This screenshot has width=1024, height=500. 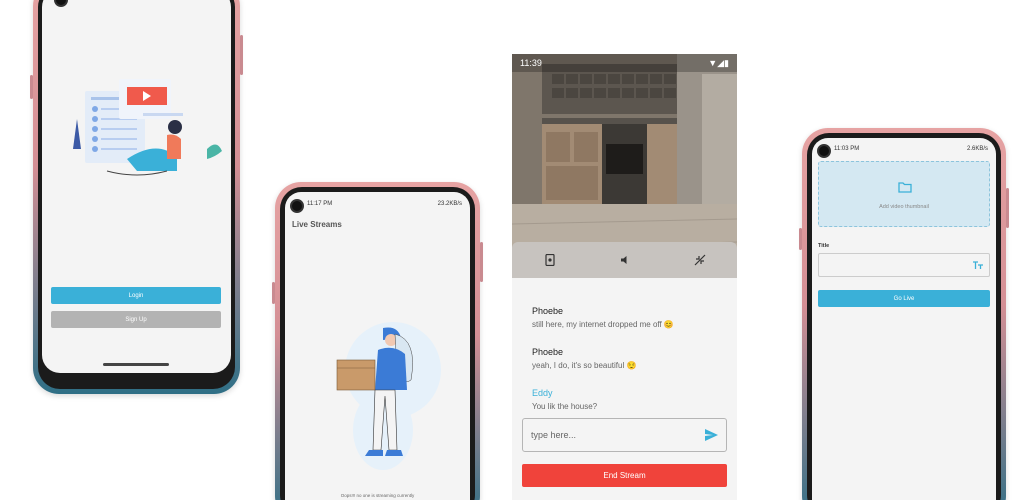 What do you see at coordinates (978, 265) in the screenshot?
I see `text-format-icon` at bounding box center [978, 265].